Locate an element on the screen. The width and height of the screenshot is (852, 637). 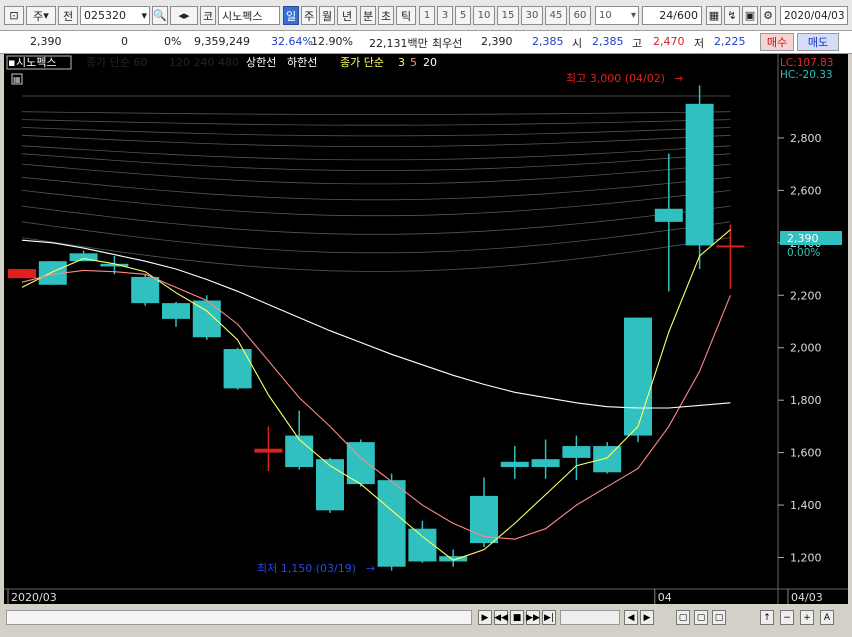
scroll-next-icon: ▶▶ is located at coordinates (533, 617).